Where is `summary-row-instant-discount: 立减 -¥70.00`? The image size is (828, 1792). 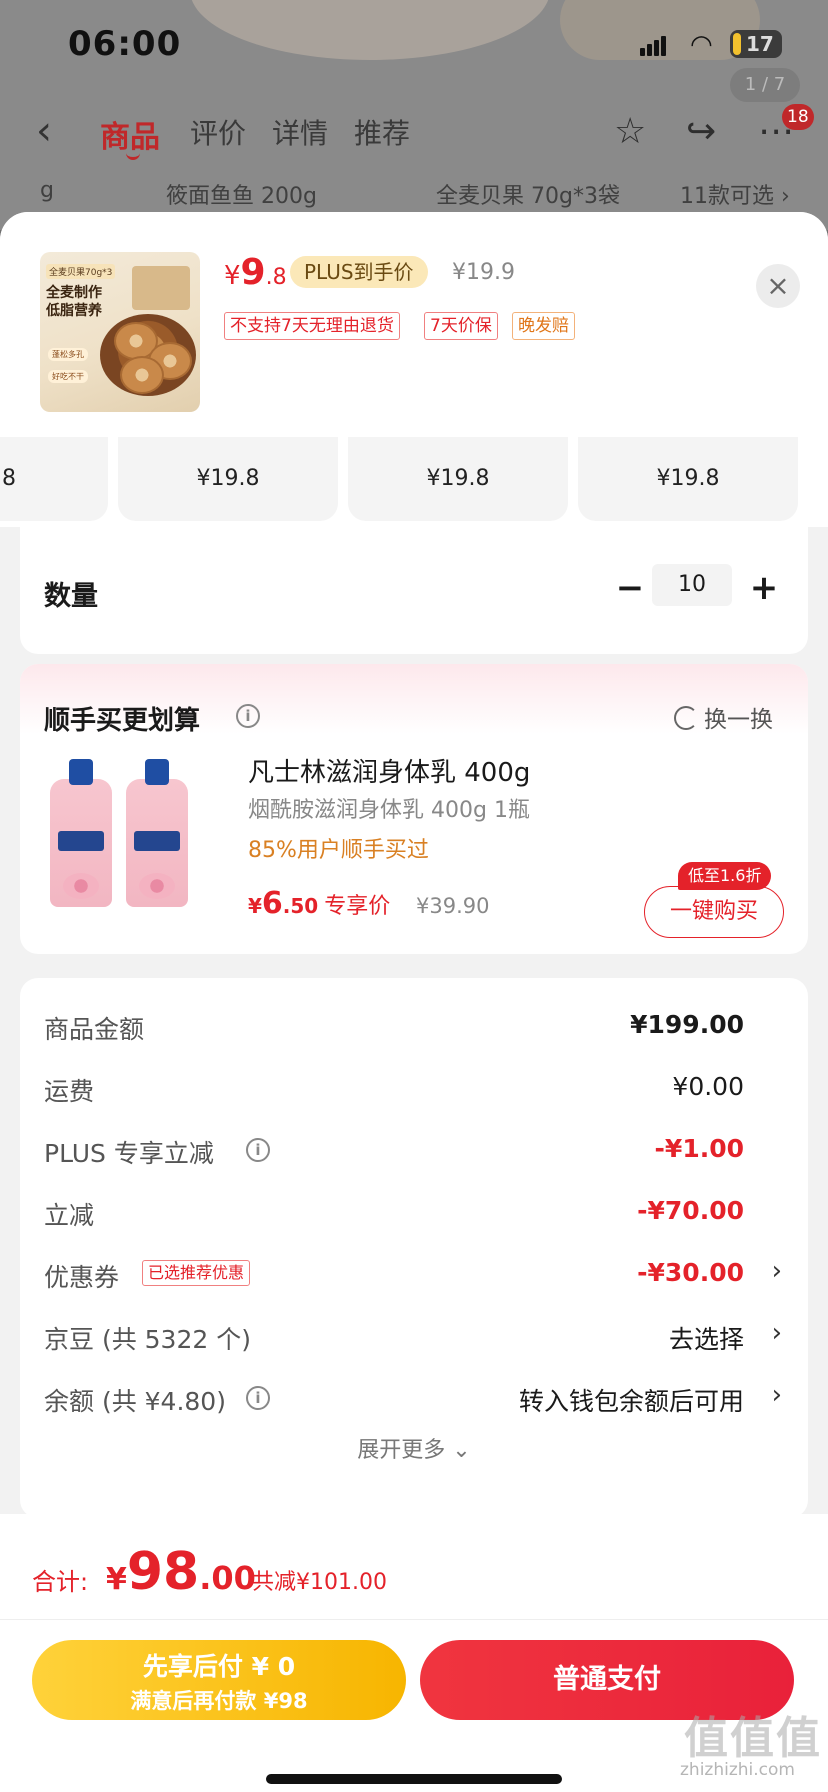
summary-row-instant-discount: 立减 -¥70.00 is located at coordinates (394, 1213).